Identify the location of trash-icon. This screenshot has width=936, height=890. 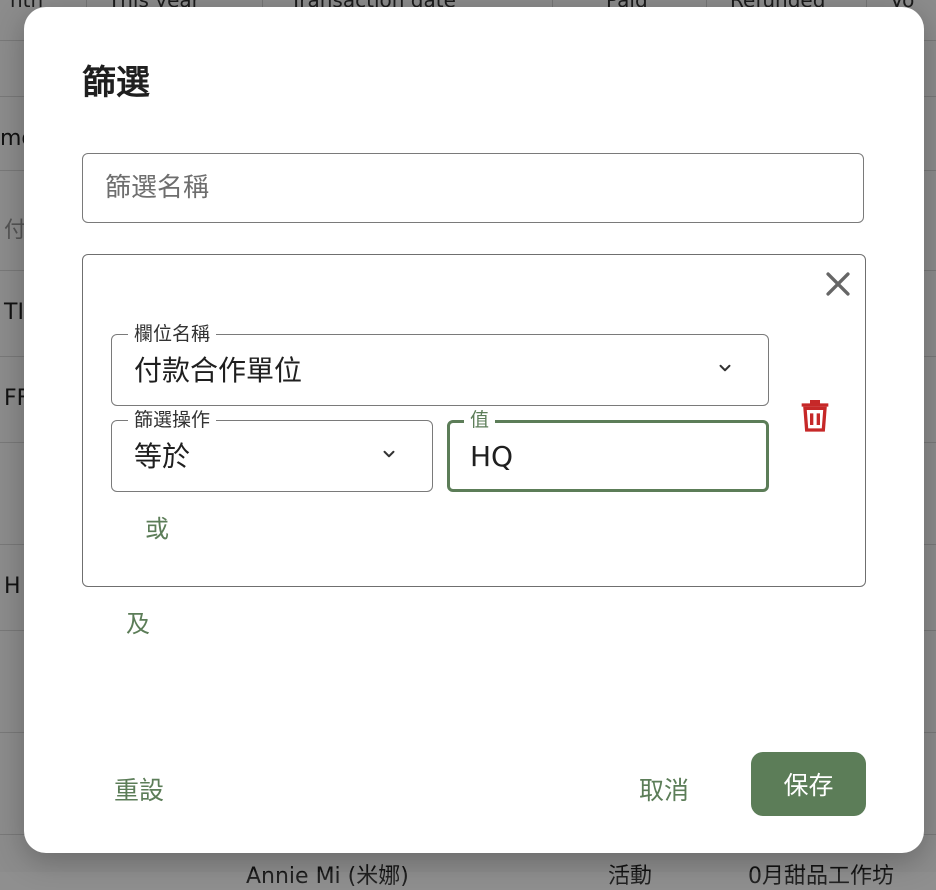
(815, 415).